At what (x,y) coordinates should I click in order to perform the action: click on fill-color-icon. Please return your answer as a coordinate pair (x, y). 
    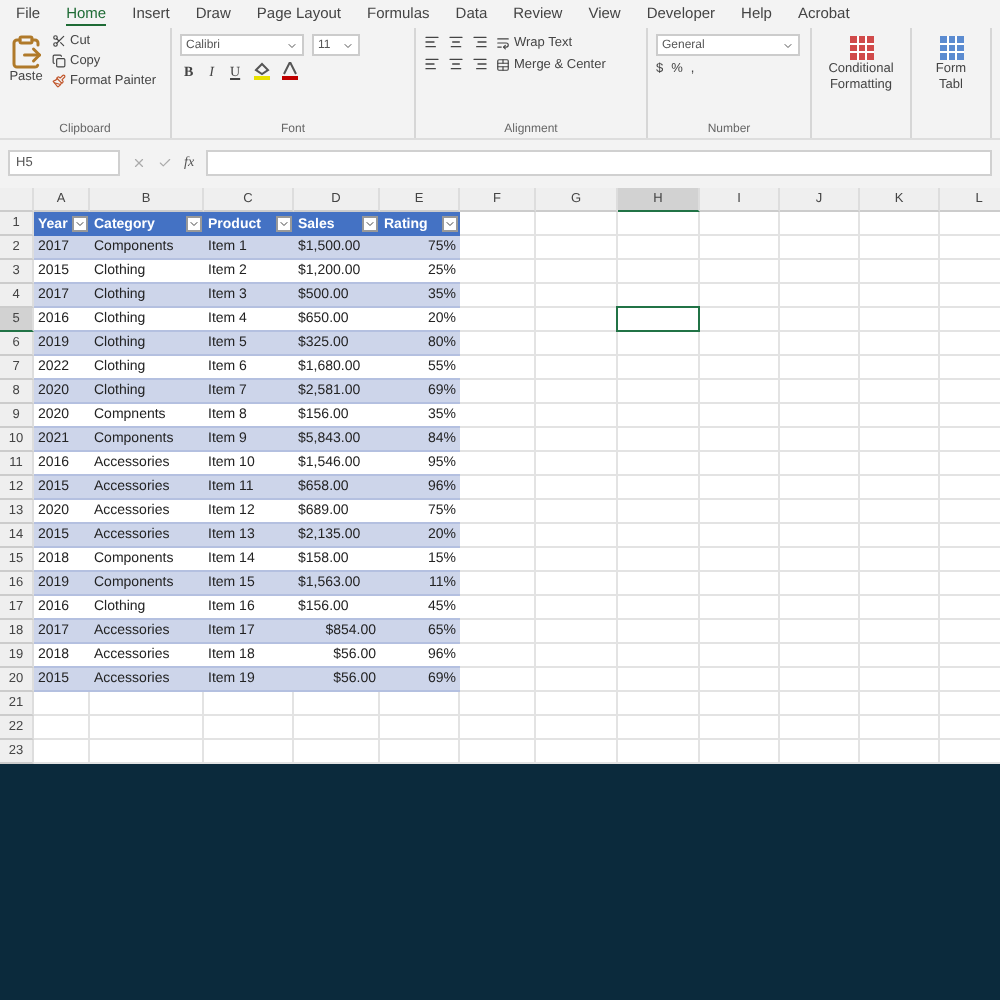
    Looking at the image, I should click on (262, 71).